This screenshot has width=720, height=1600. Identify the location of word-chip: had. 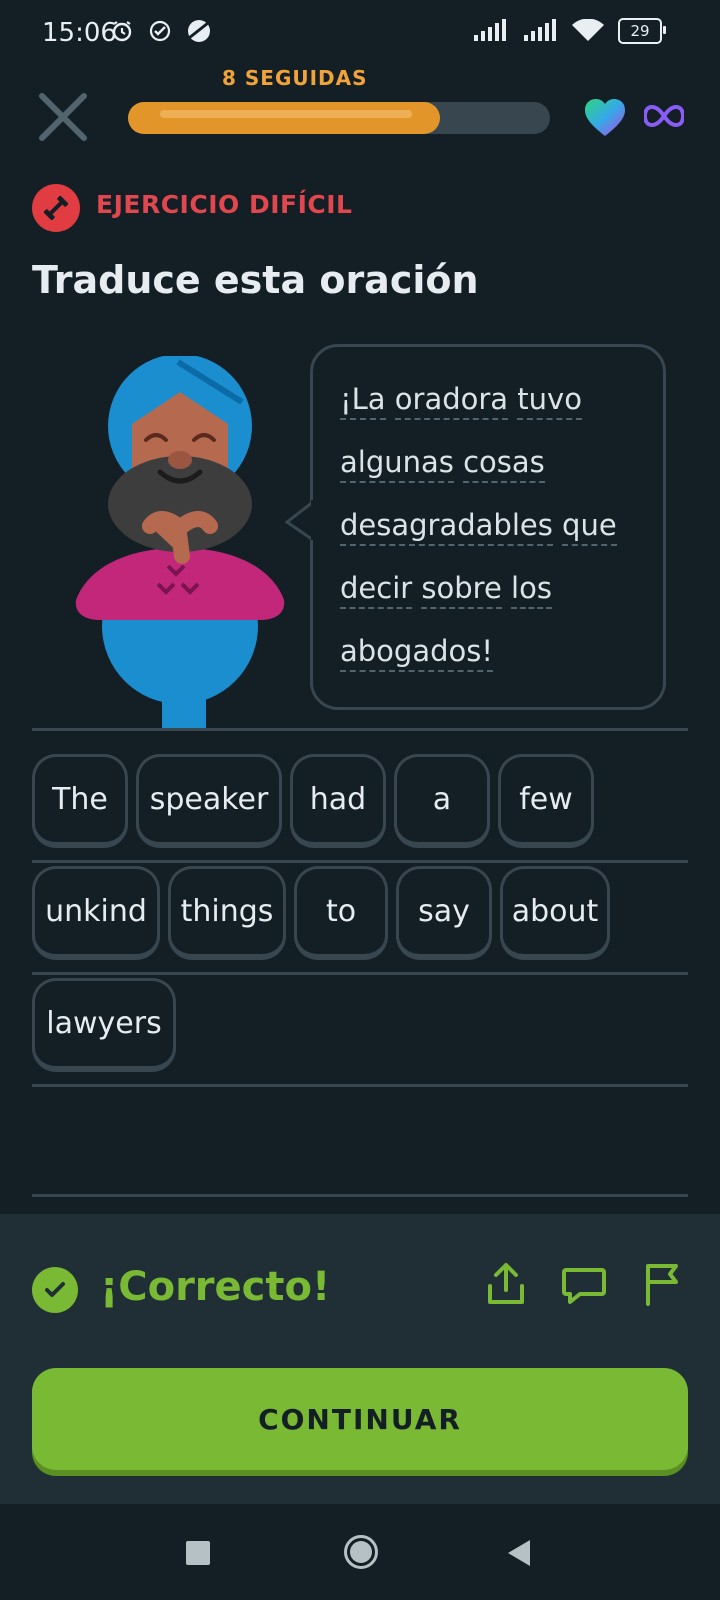
(338, 801).